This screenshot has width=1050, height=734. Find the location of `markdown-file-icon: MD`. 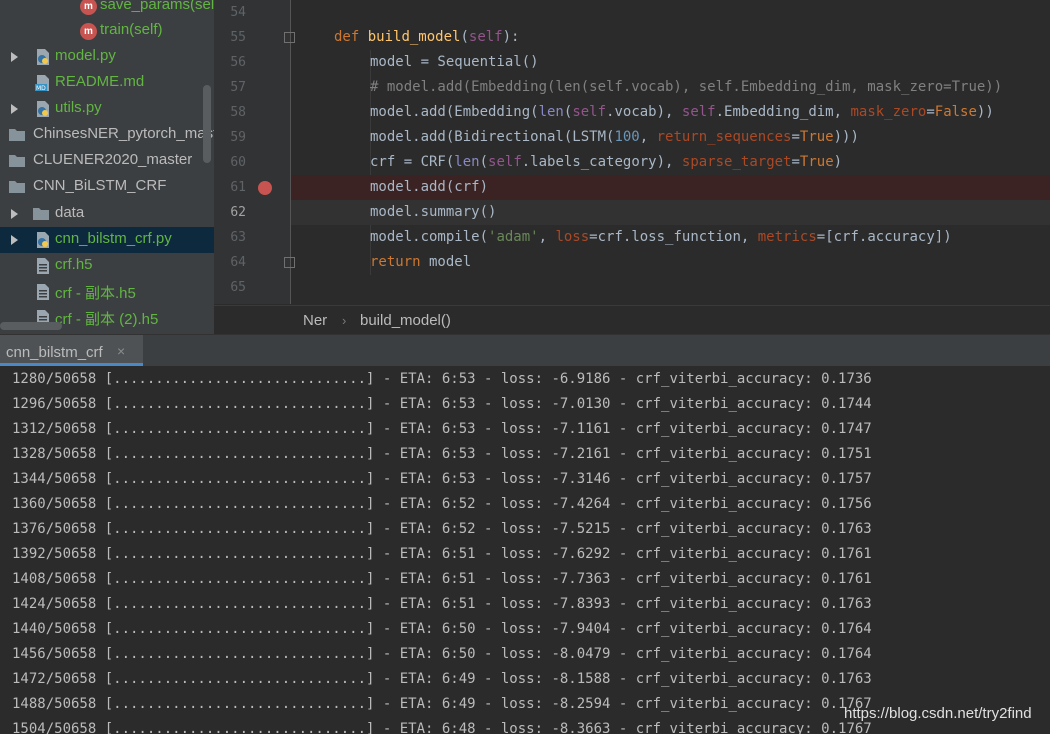

markdown-file-icon: MD is located at coordinates (42, 83).